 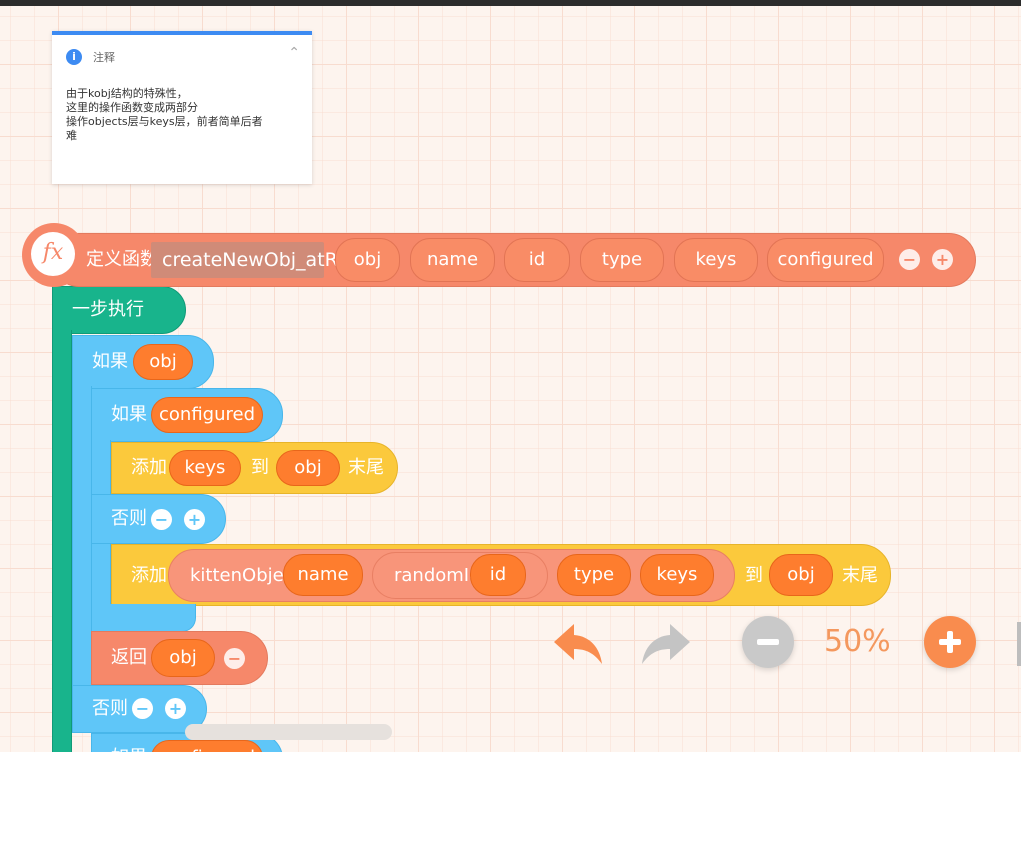 I want to click on param-obj: obj, so click(x=367, y=260).